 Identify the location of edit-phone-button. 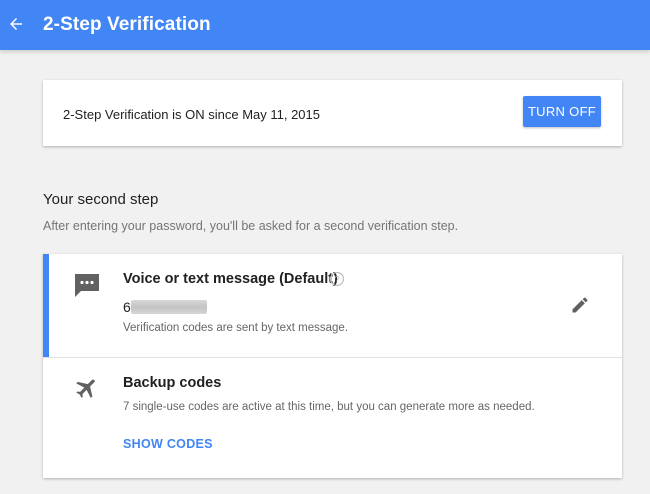
(580, 305).